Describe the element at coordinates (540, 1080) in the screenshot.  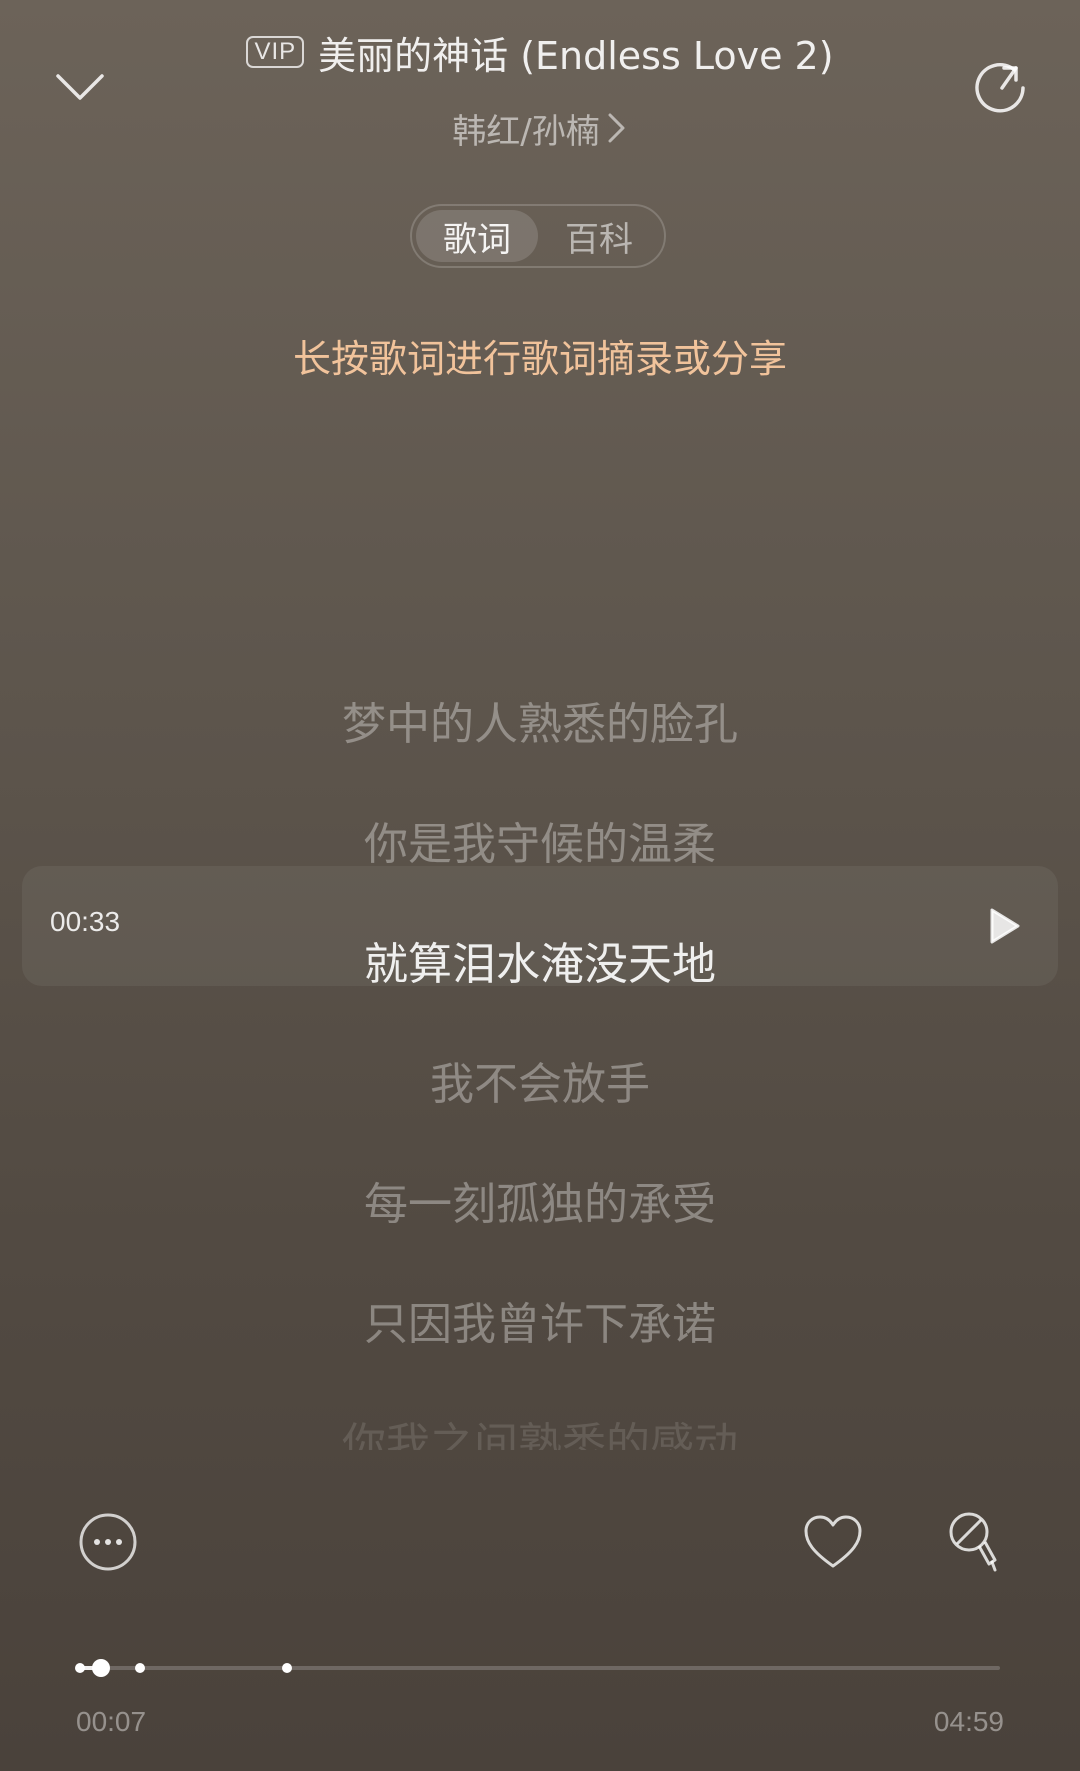
I see `lyric-line: 我不会放手` at that location.